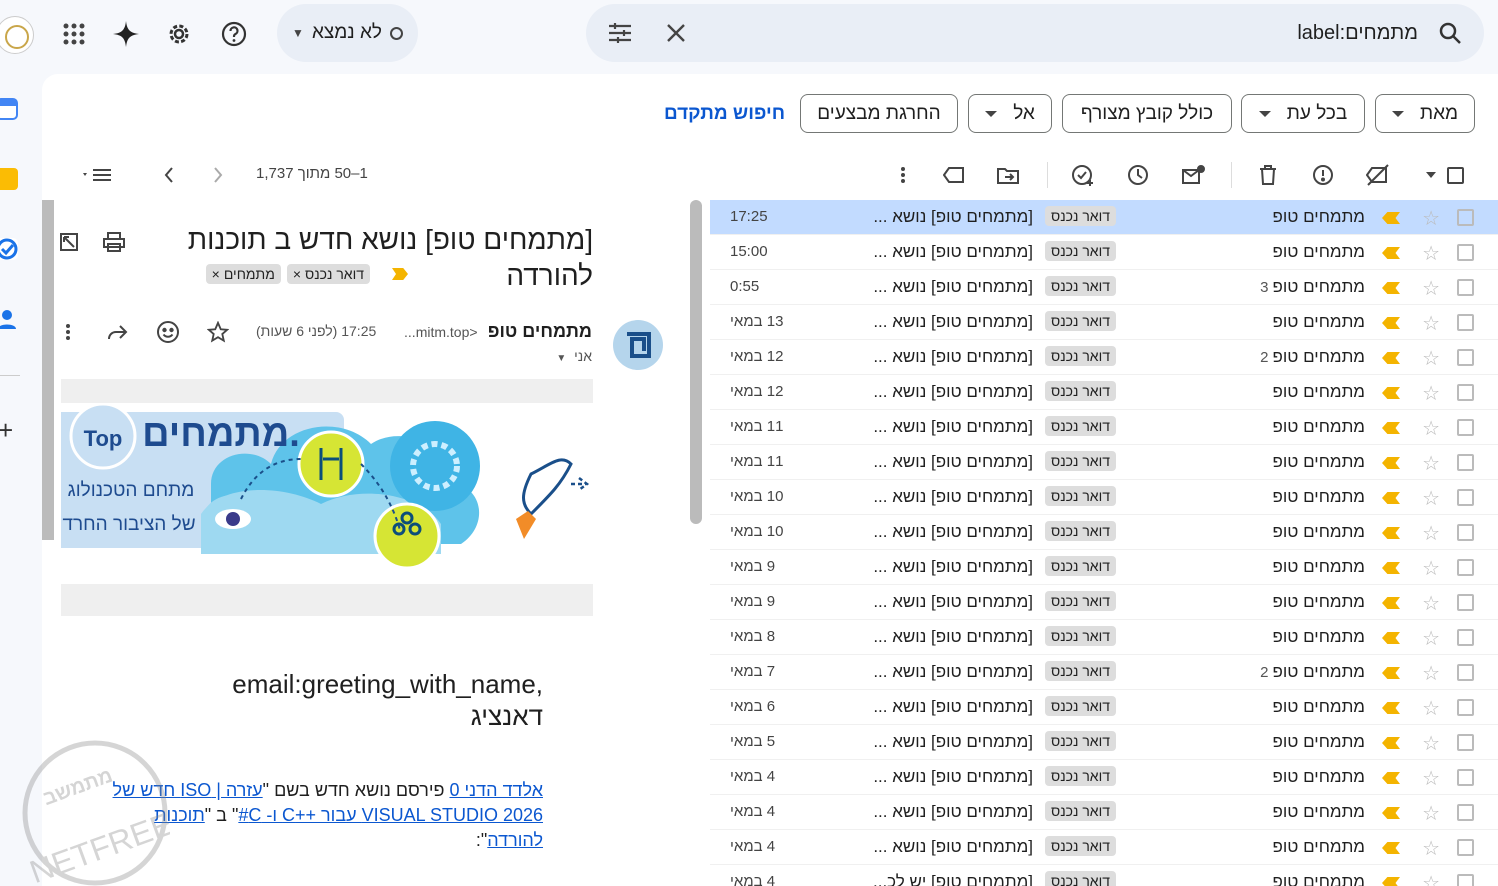 The width and height of the screenshot is (1498, 886). I want to click on sender-name: מתמחים טופ, so click(540, 331).